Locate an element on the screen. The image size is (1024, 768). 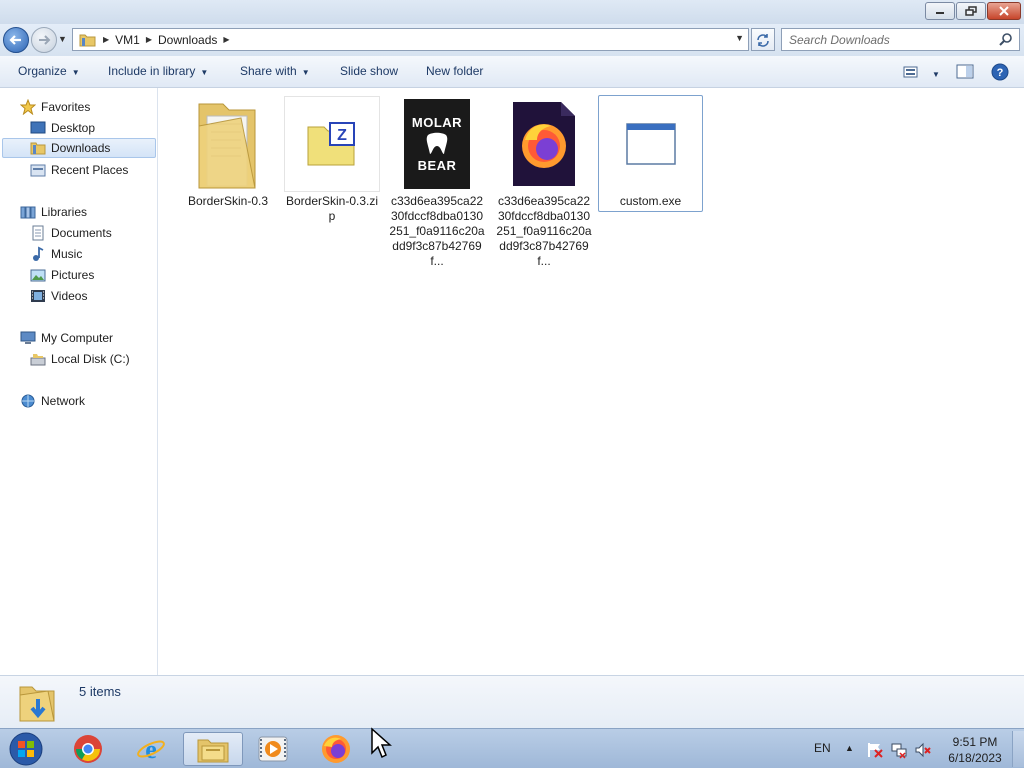
system-clock: 9:51 PM 6/18/2023 is located at coordinates (975, 750).